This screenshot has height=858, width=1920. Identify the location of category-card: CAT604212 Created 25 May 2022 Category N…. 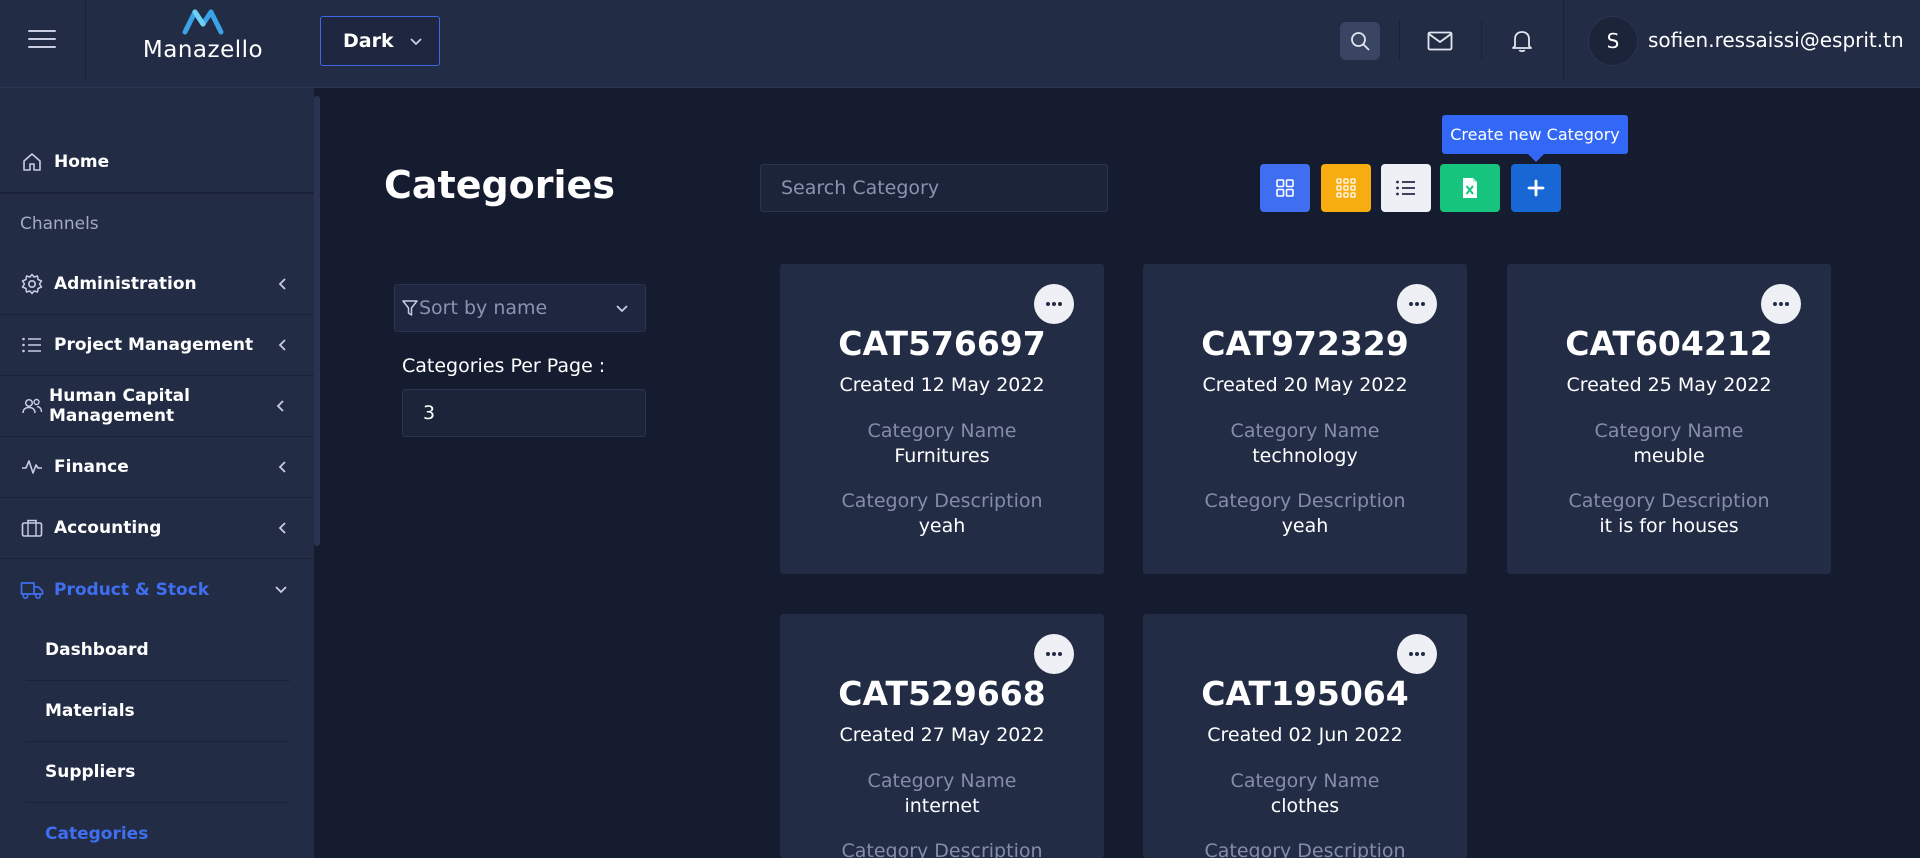
(1669, 419).